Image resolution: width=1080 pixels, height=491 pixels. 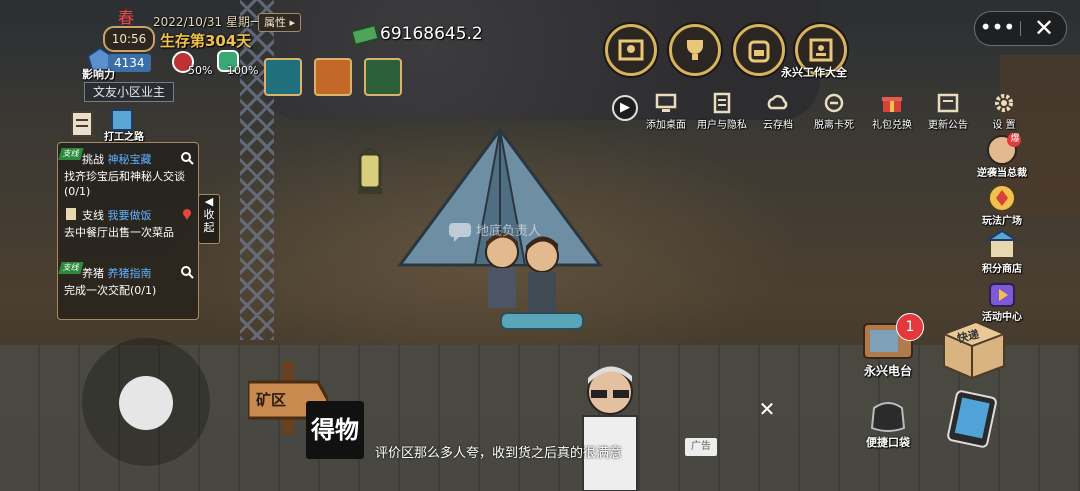 What do you see at coordinates (1002, 269) in the screenshot?
I see `right-button-label: 积分商店` at bounding box center [1002, 269].